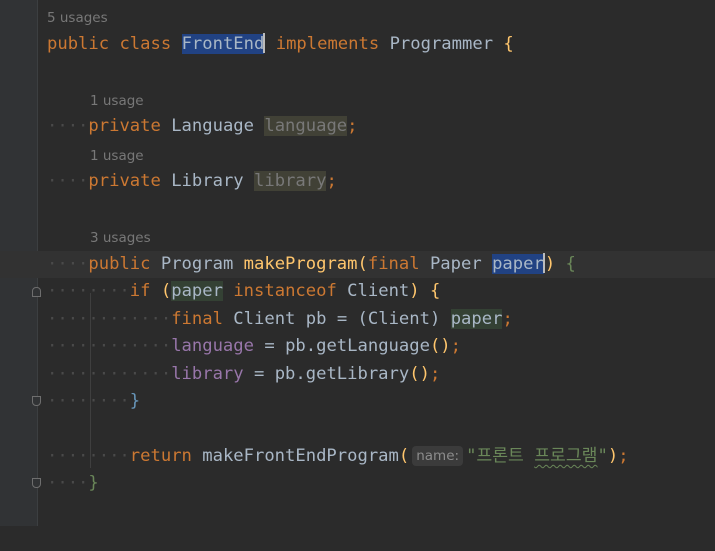 The width and height of the screenshot is (715, 551). I want to click on type-name: Paper, so click(456, 264).